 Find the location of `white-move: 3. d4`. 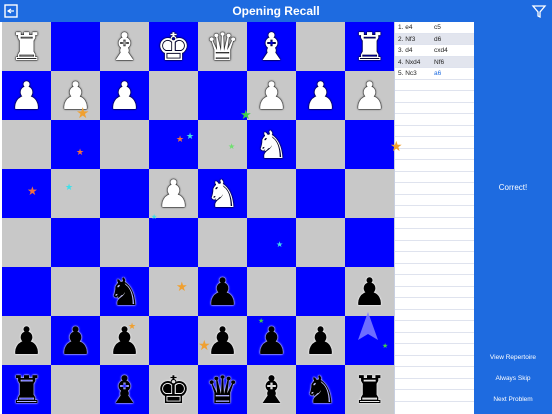

white-move: 3. d4 is located at coordinates (405, 50).